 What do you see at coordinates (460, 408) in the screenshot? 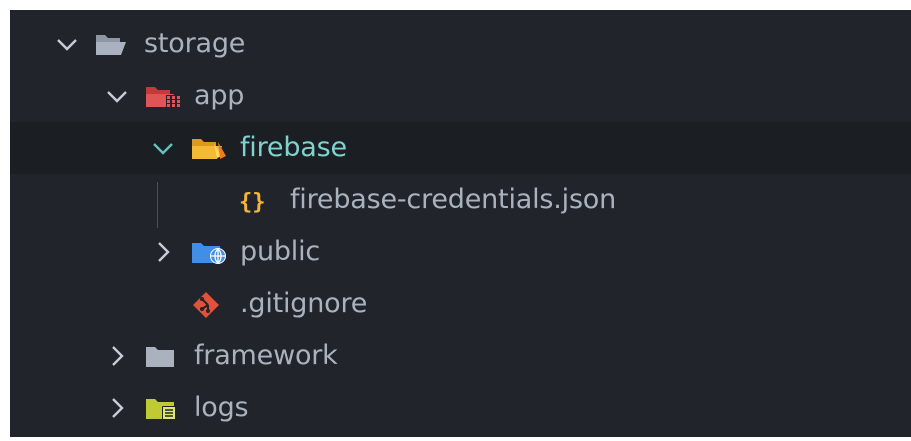
I see `tree-item-logs: logs` at bounding box center [460, 408].